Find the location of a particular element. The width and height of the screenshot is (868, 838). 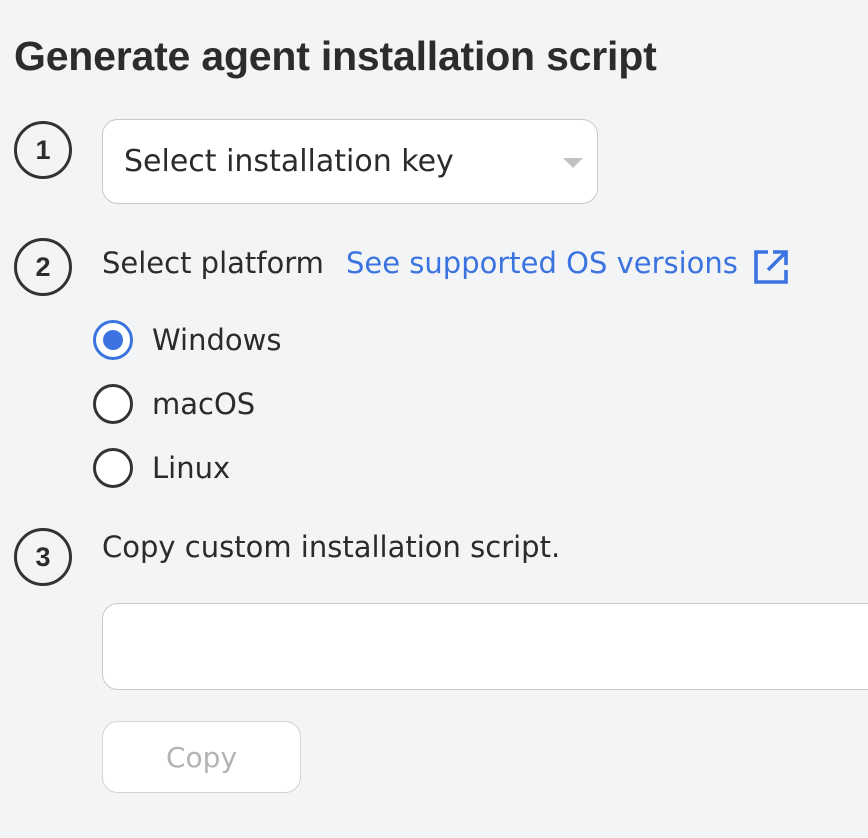

external-link-icon is located at coordinates (771, 267).